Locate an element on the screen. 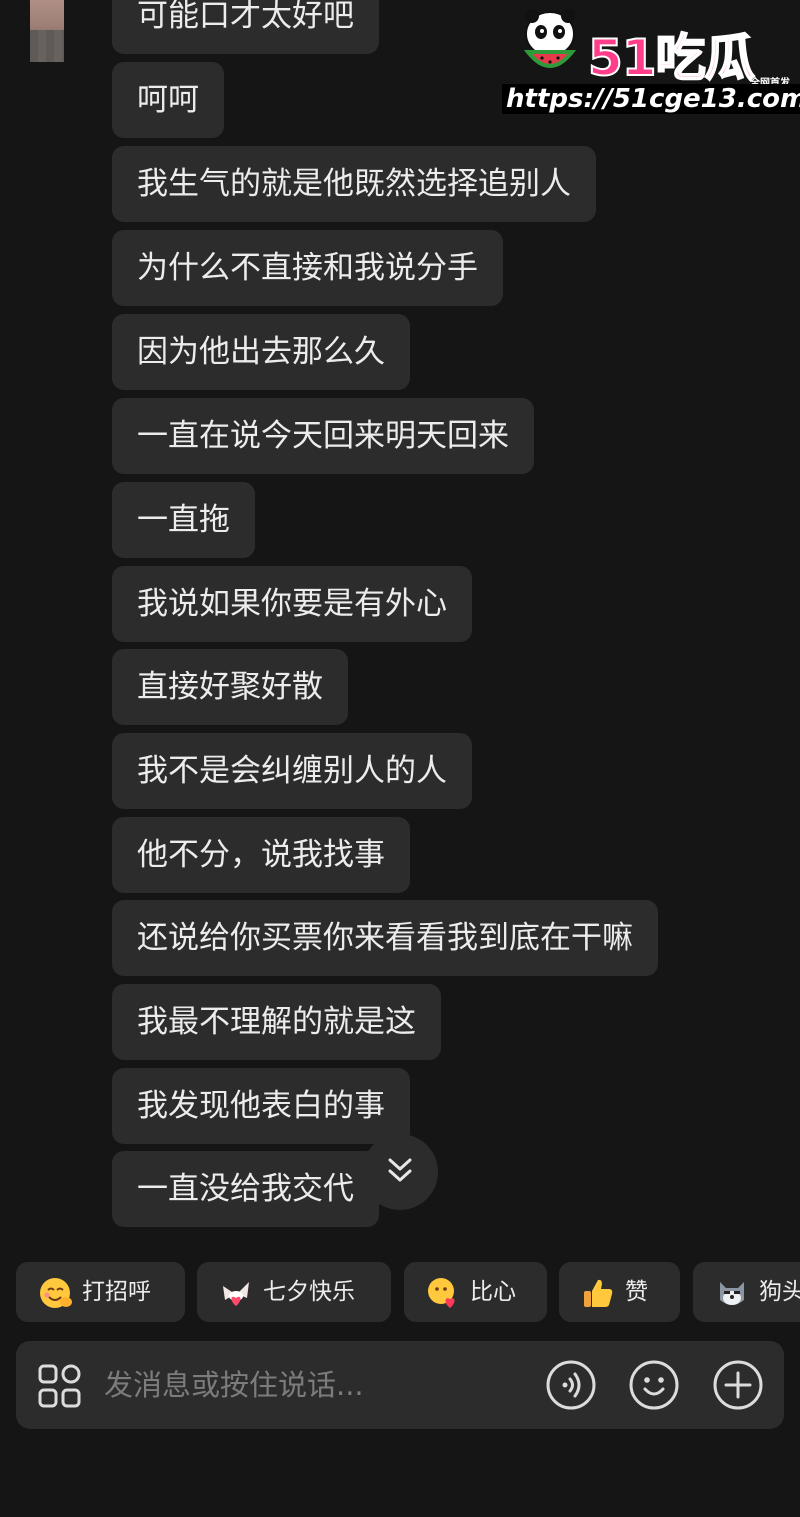 The image size is (800, 1517). message-bubble: 一直在说今天回来明天回来 is located at coordinates (323, 436).